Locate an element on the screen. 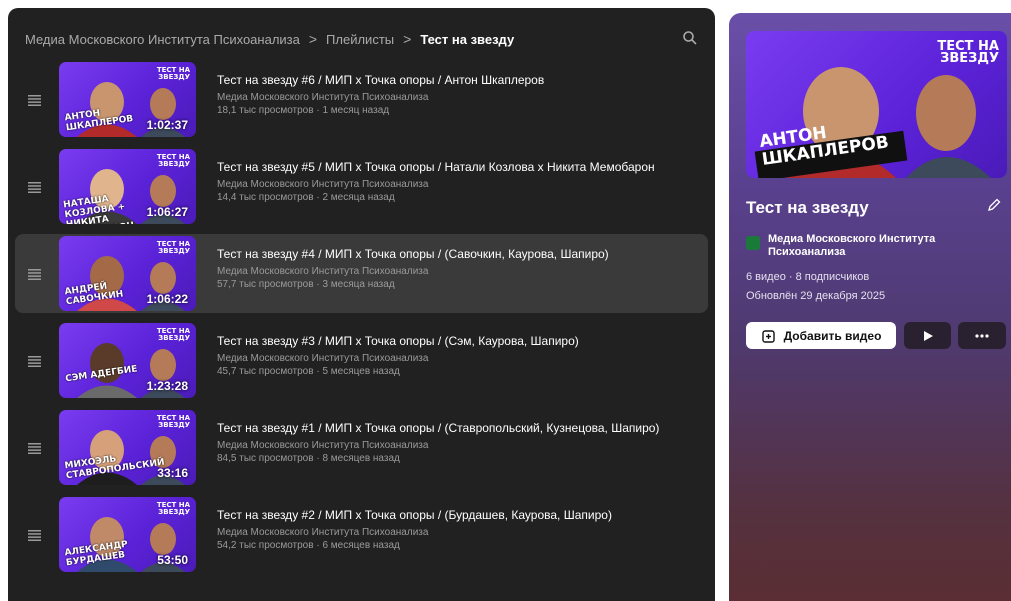 The image size is (1011, 601). play-all-button is located at coordinates (927, 335).